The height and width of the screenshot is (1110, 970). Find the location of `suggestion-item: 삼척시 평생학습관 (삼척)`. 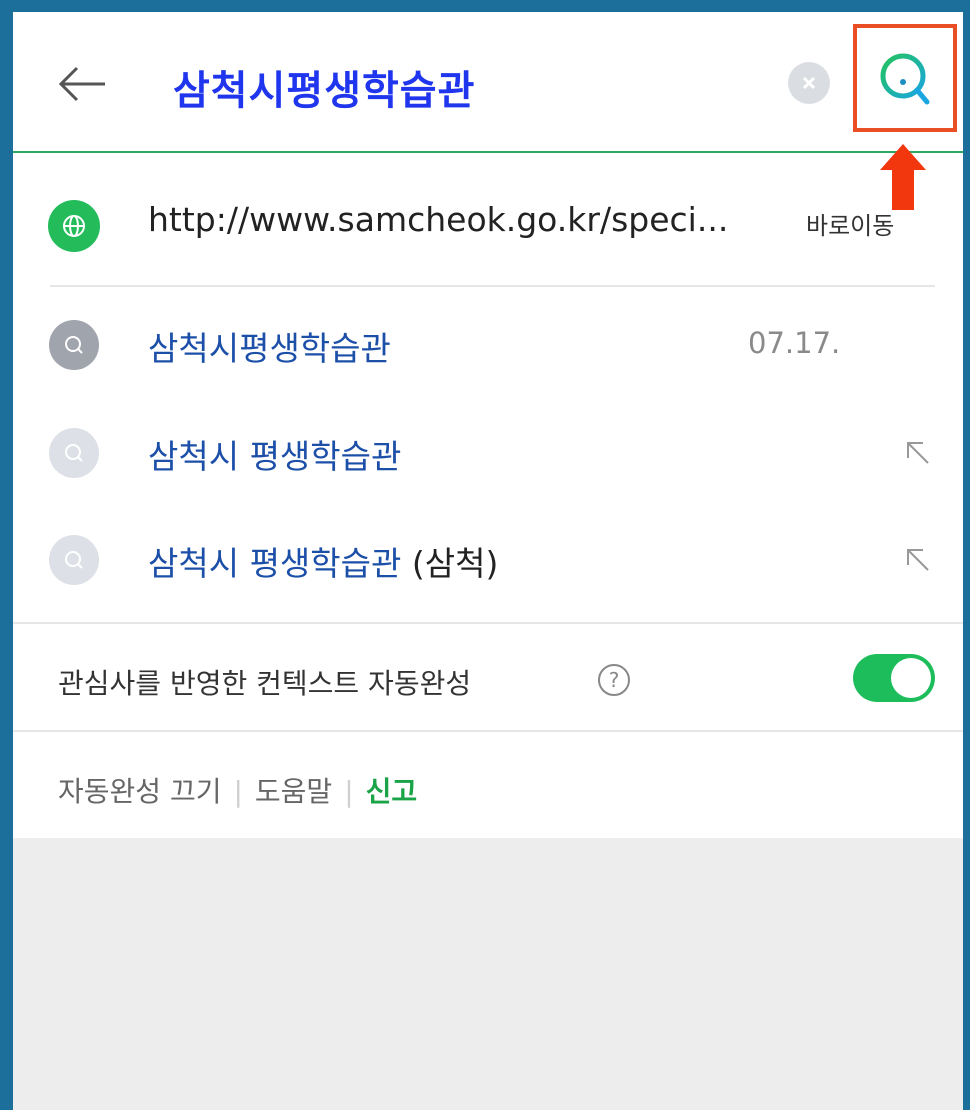

suggestion-item: 삼척시 평생학습관 (삼척) is located at coordinates (488, 560).